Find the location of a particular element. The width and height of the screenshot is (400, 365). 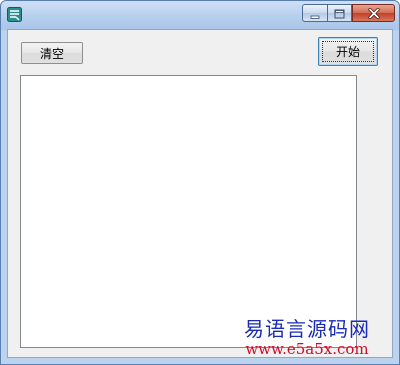

close-button is located at coordinates (373, 13).